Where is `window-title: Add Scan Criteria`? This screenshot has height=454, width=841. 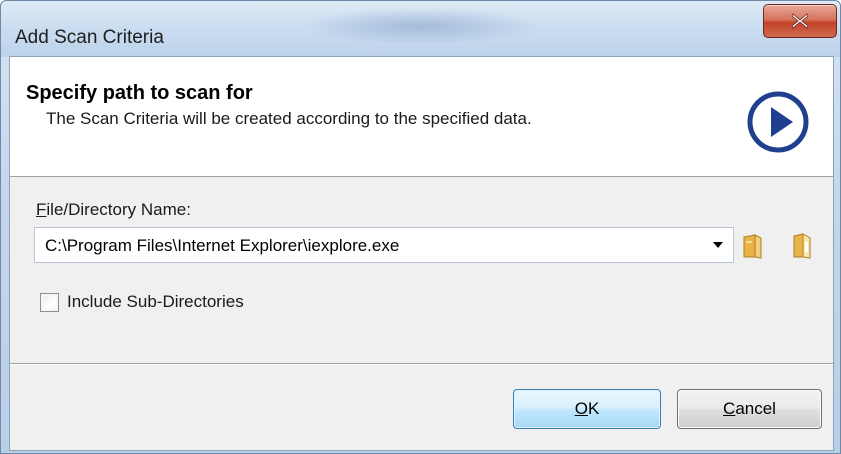
window-title: Add Scan Criteria is located at coordinates (89, 37).